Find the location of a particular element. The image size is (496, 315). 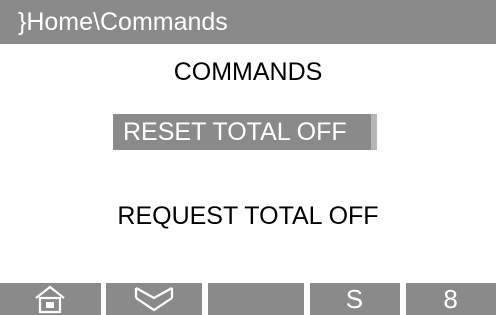

request-total-off-label: REQUEST TOTAL OFF is located at coordinates (248, 216).